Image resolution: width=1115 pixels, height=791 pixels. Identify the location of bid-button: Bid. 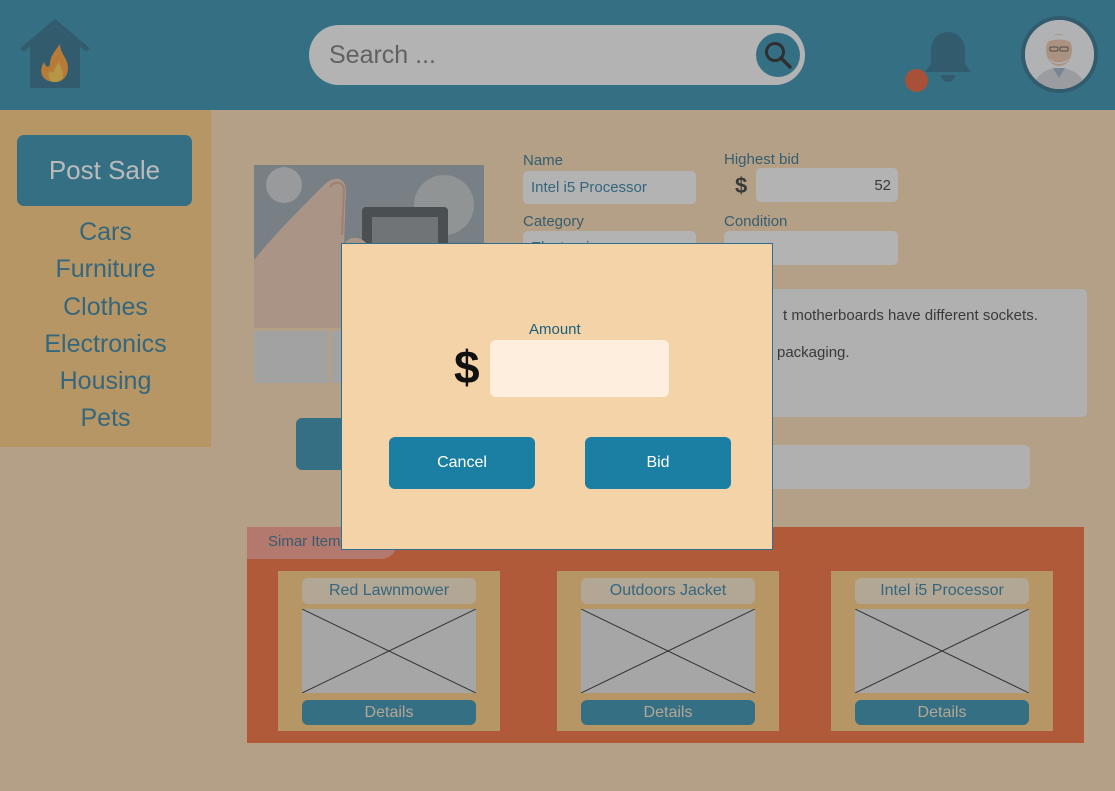
(658, 463).